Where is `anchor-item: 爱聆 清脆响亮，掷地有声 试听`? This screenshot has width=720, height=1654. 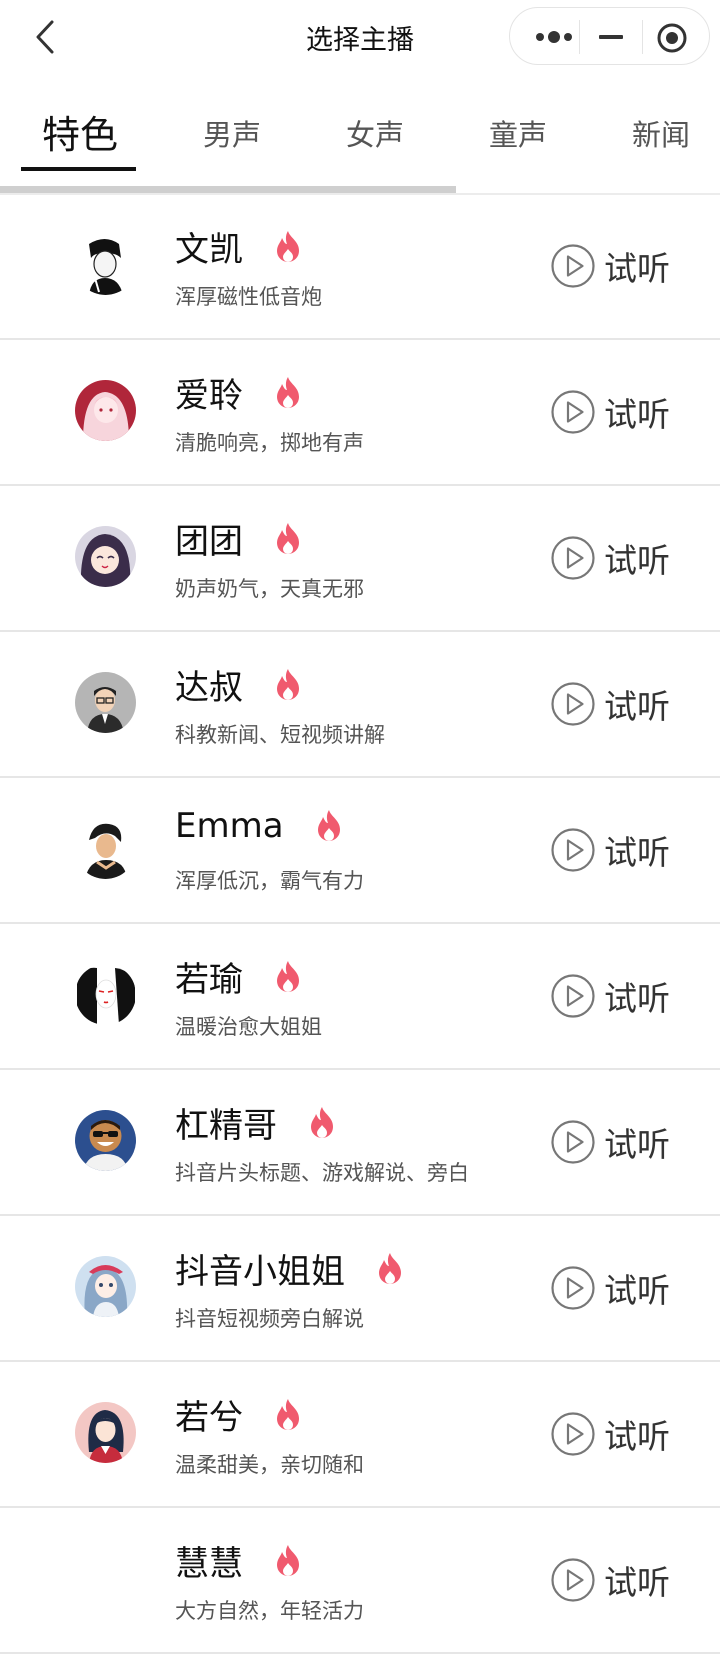 anchor-item: 爱聆 清脆响亮，掷地有声 试听 is located at coordinates (360, 413).